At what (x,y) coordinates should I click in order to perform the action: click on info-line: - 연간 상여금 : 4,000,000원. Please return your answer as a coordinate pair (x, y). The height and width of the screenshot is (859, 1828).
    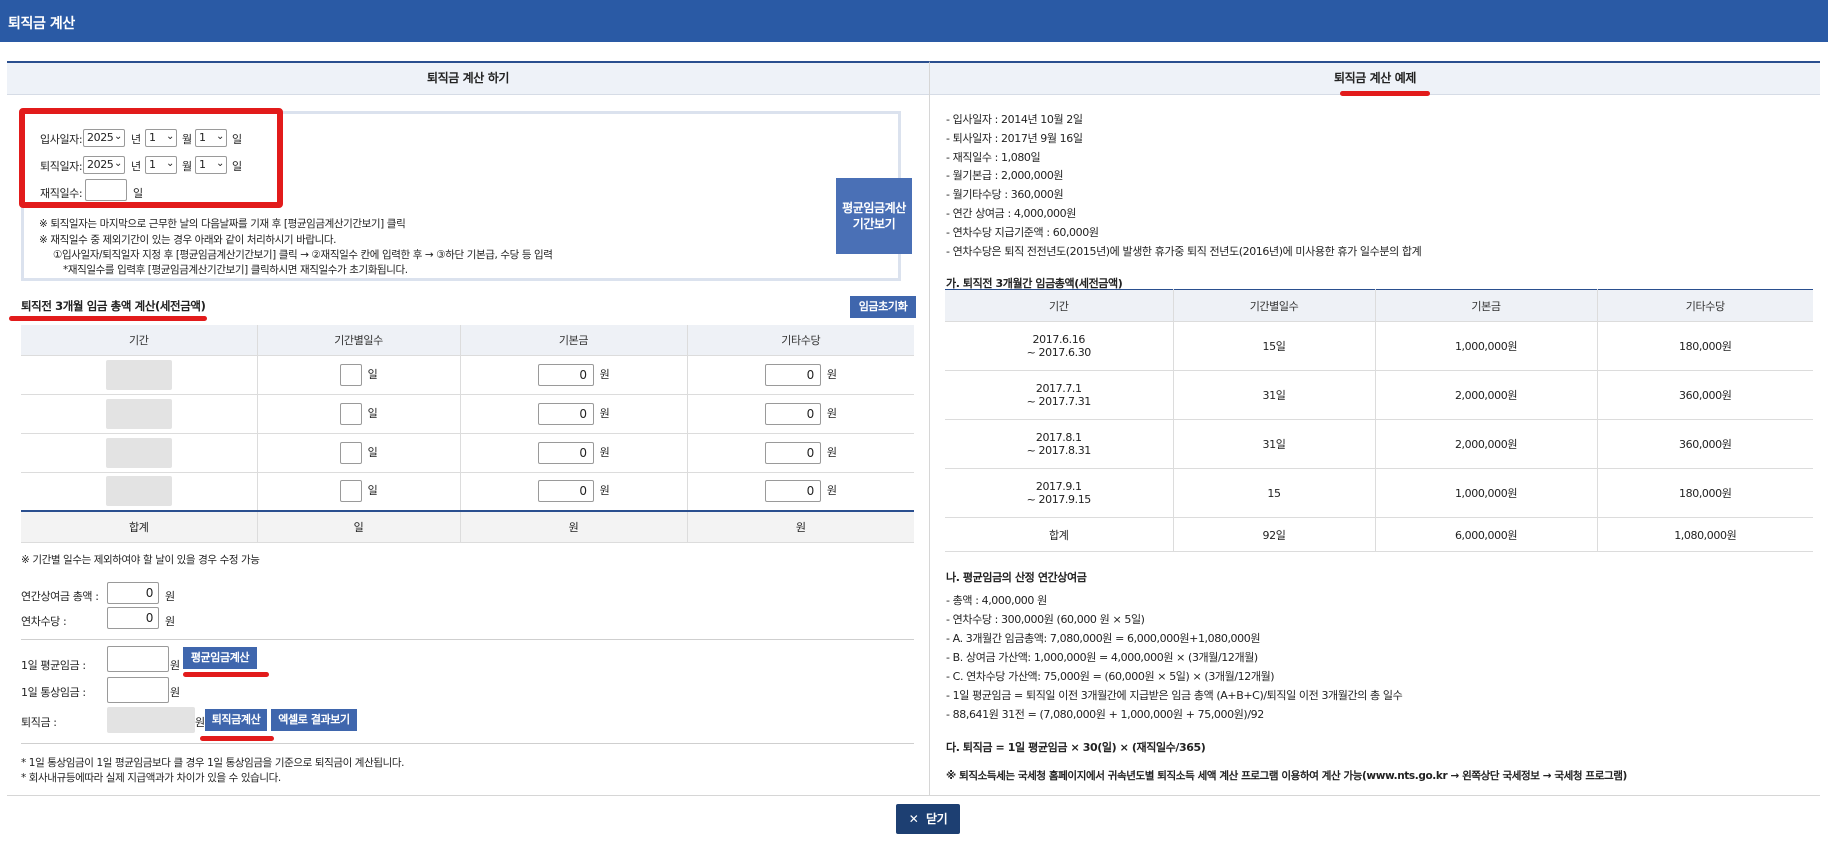
    Looking at the image, I should click on (1011, 213).